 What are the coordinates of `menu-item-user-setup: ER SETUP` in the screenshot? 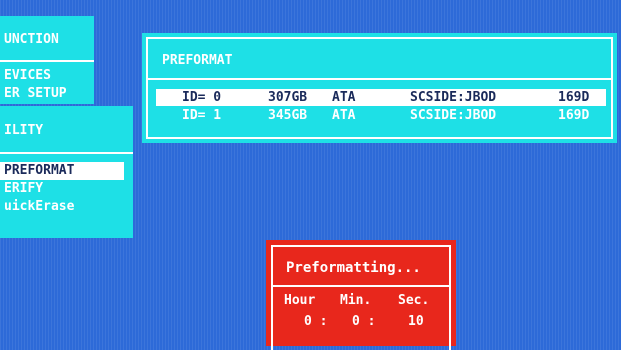 It's located at (35, 93).